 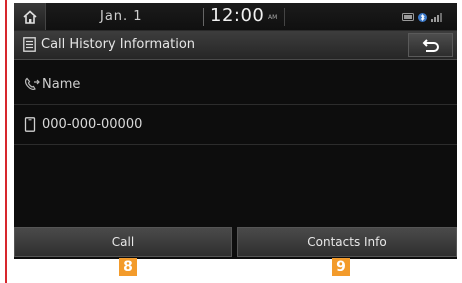 What do you see at coordinates (32, 83) in the screenshot?
I see `phone-handset-icon` at bounding box center [32, 83].